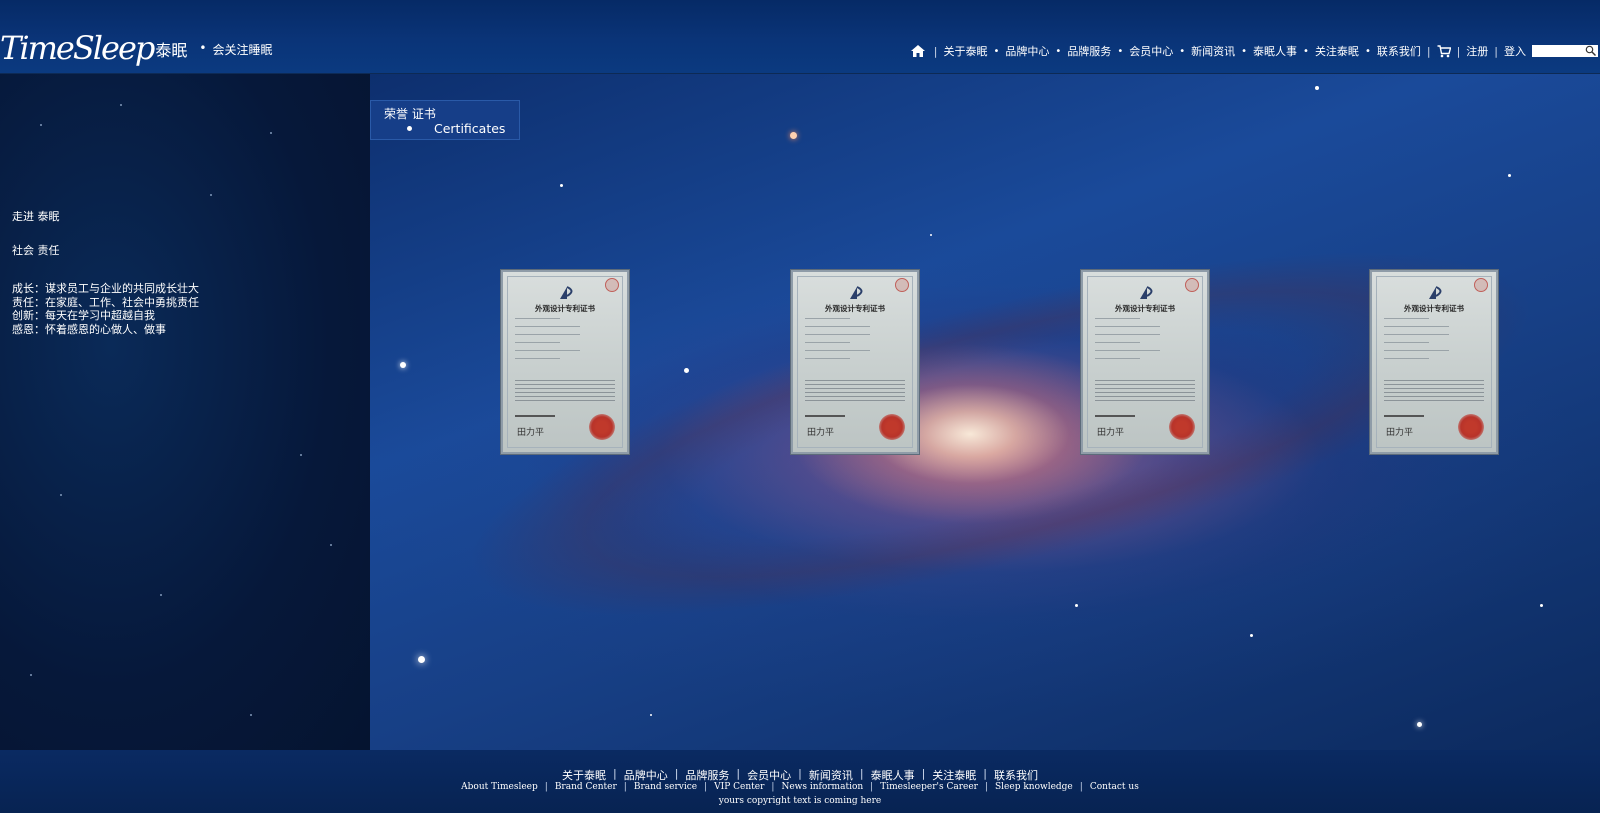 Image resolution: width=1600 pixels, height=813 pixels. What do you see at coordinates (1558, 52) in the screenshot?
I see `search-input` at bounding box center [1558, 52].